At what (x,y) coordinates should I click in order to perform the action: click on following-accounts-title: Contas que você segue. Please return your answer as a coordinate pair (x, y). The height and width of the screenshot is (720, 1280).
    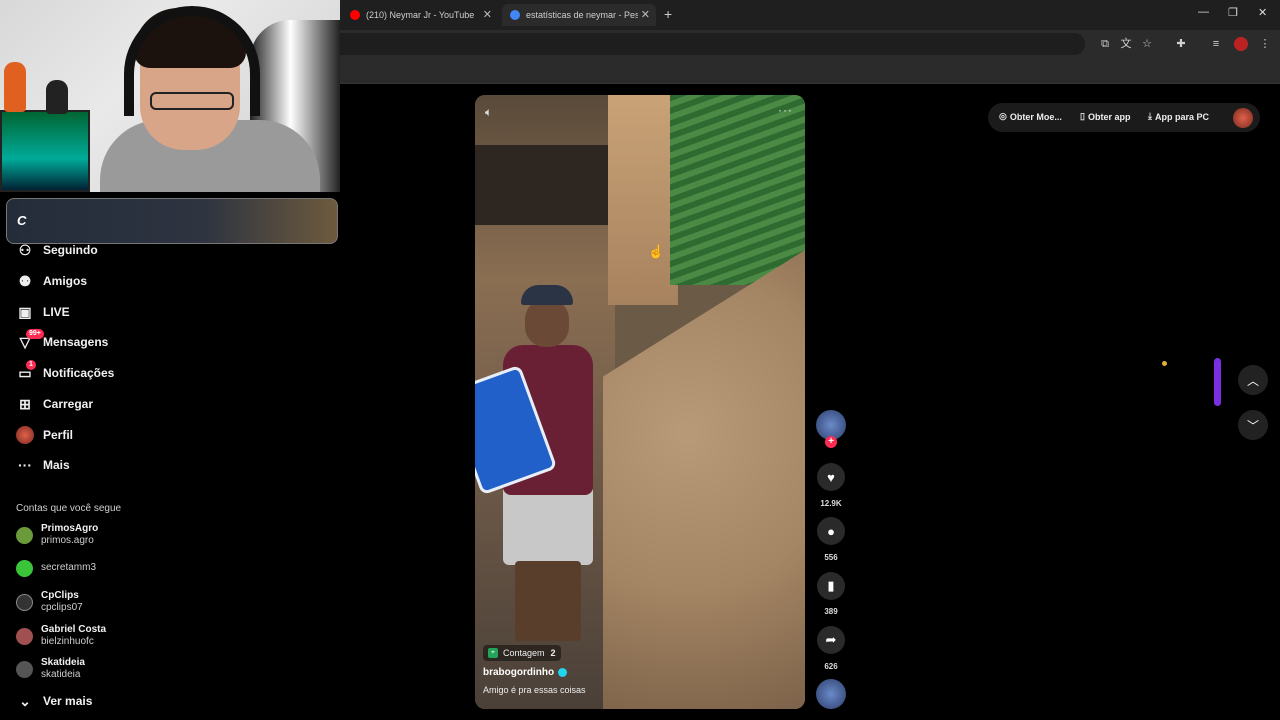
    Looking at the image, I should click on (69, 508).